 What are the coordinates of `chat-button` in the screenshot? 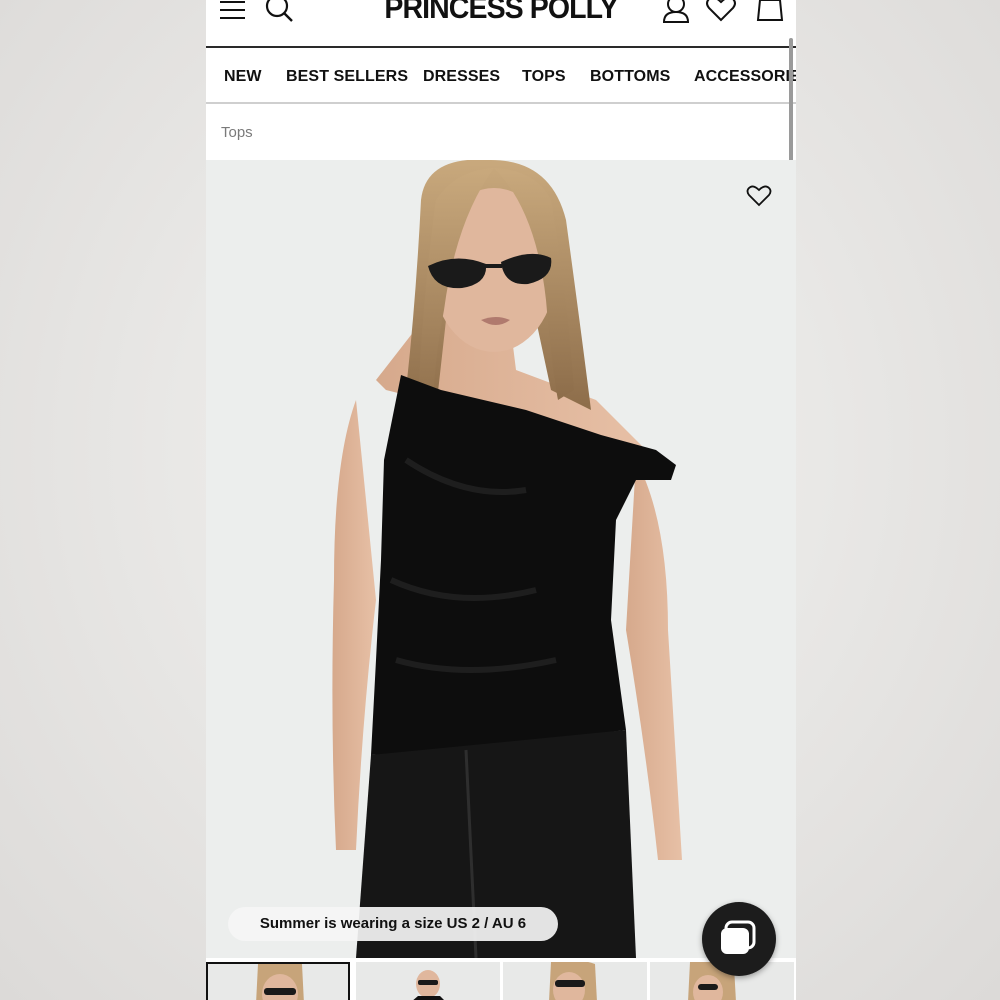 It's located at (739, 939).